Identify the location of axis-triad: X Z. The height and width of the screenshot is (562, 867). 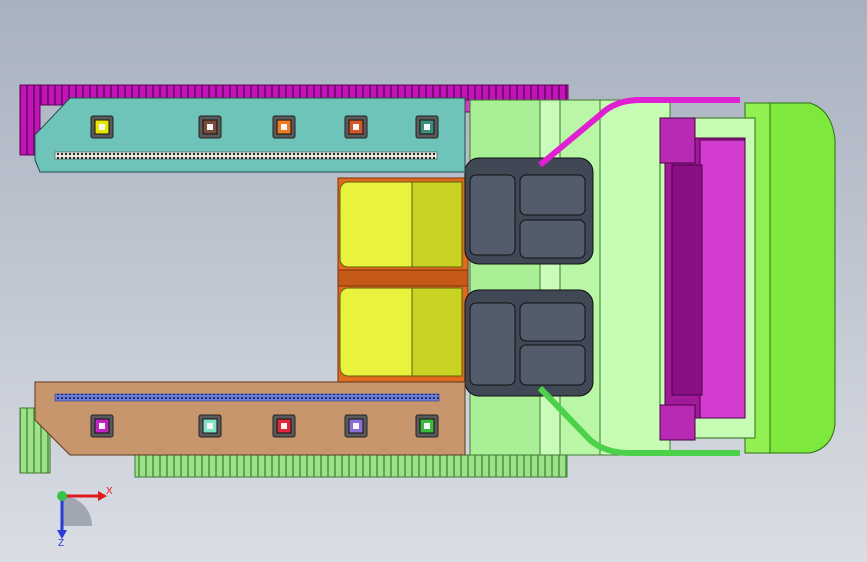
(85, 517).